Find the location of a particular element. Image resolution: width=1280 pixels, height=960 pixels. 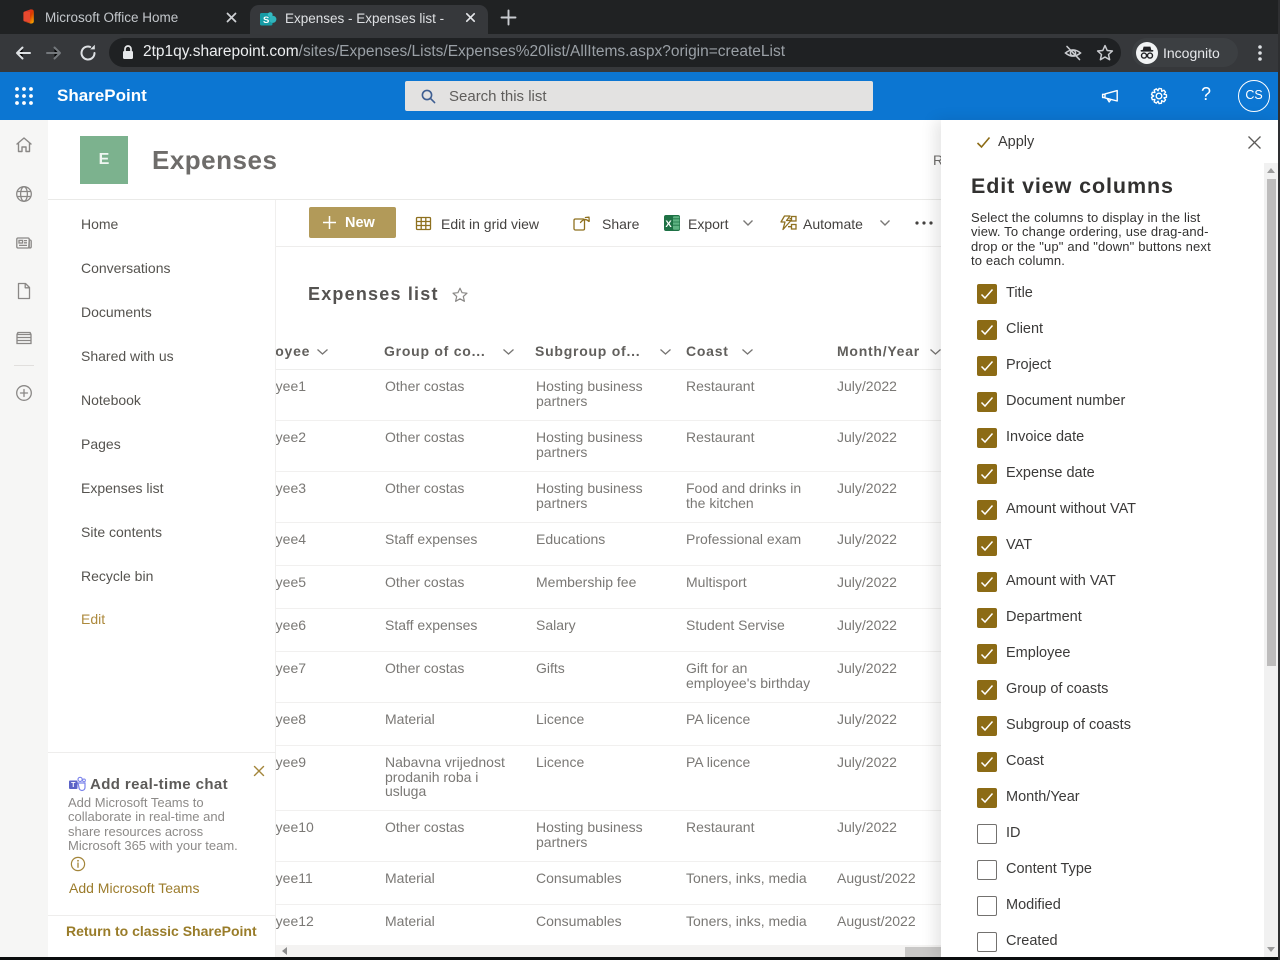

svg-text: T is located at coordinates (73, 785).